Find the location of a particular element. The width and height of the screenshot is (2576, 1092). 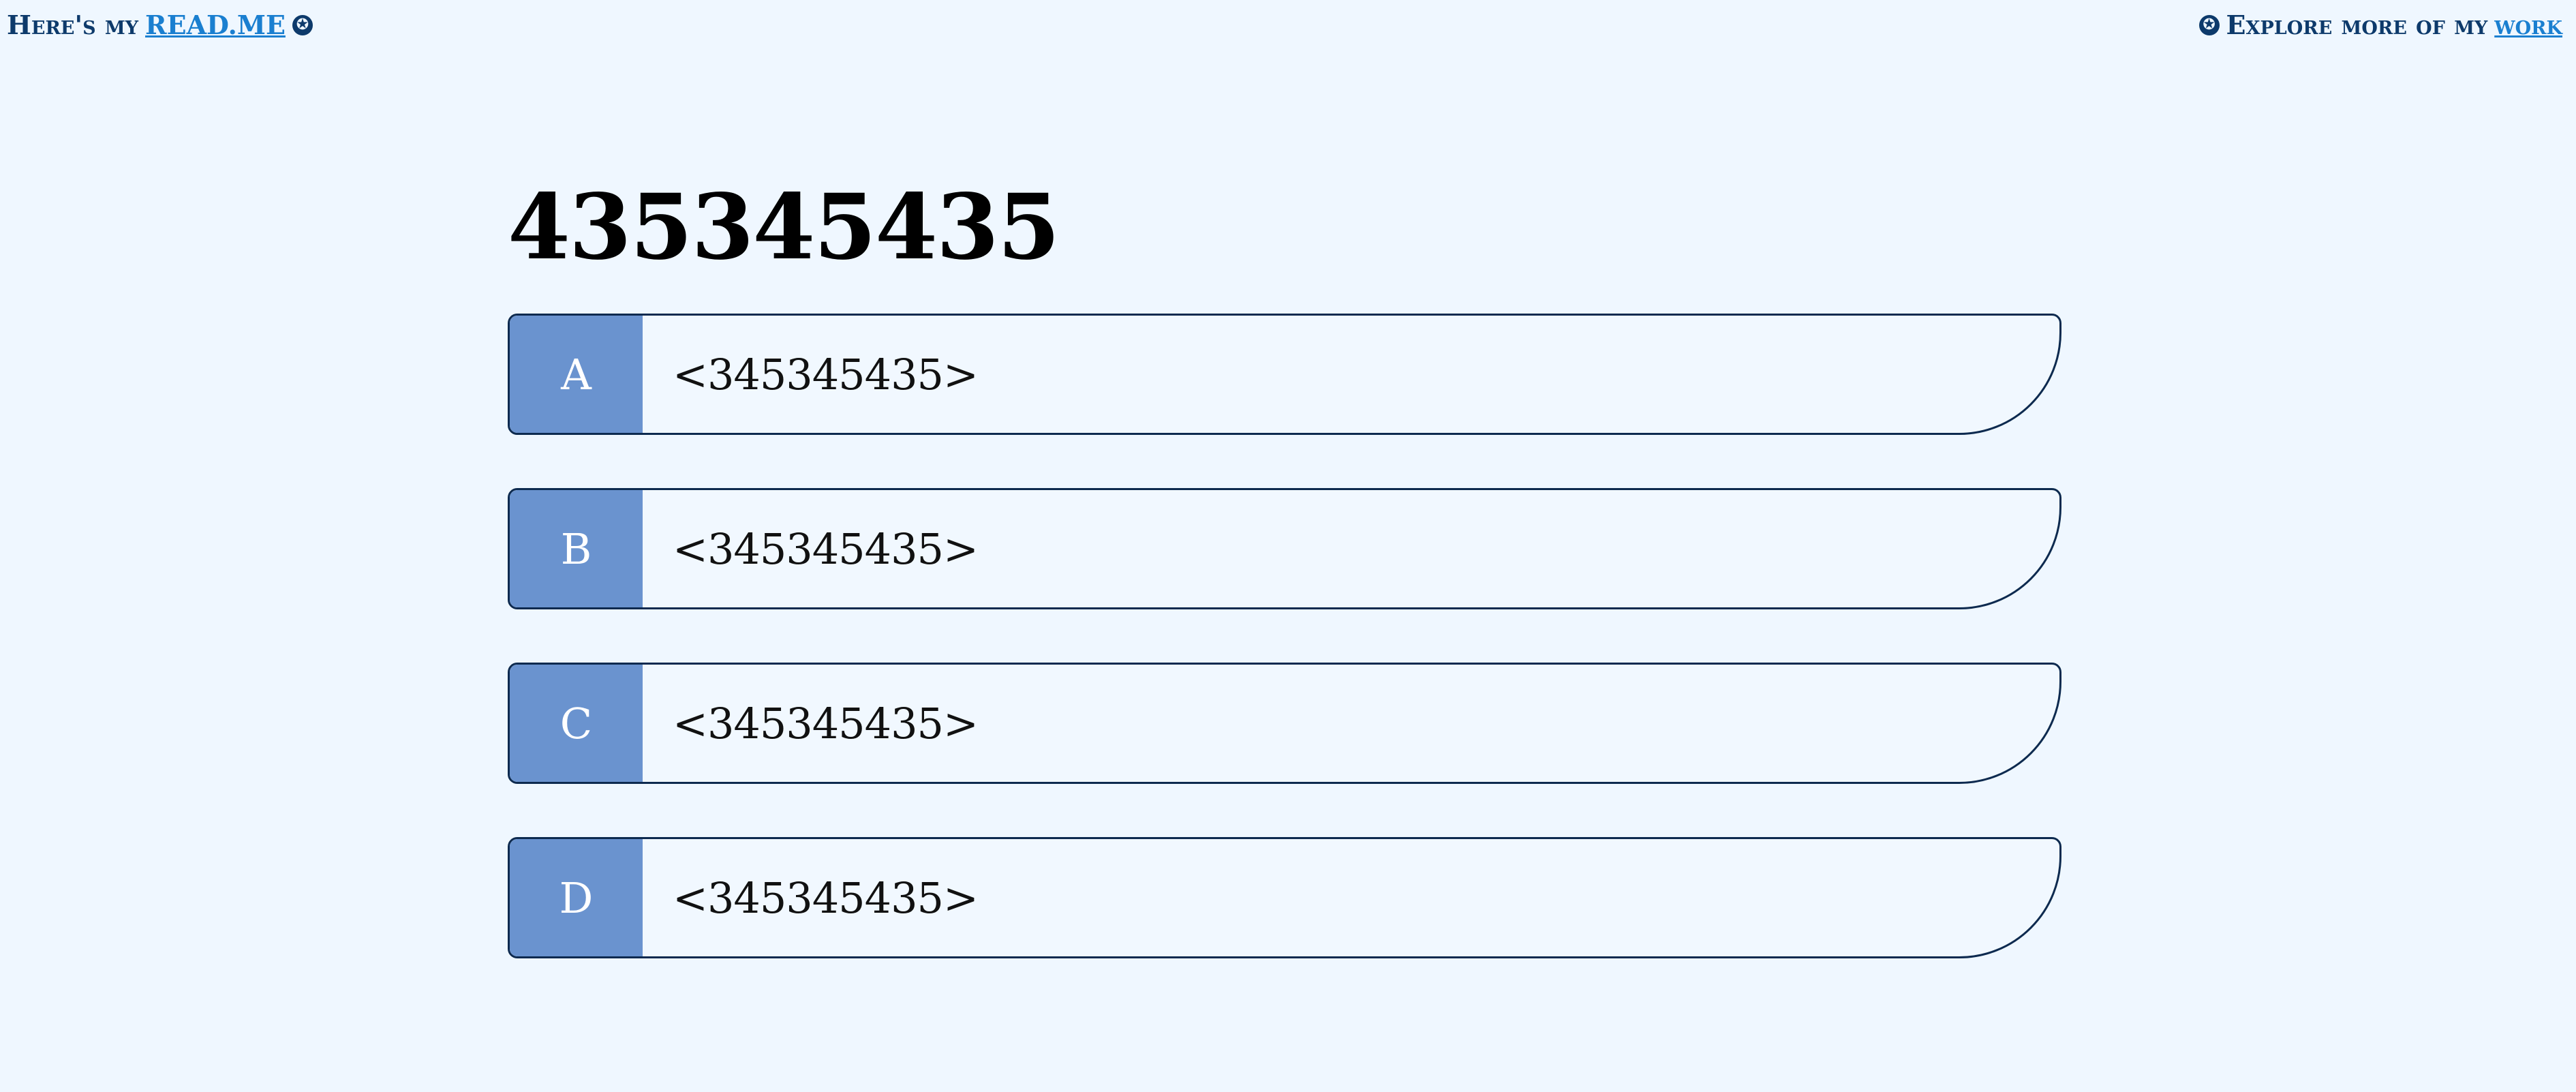

answer-letter: B is located at coordinates (576, 548).